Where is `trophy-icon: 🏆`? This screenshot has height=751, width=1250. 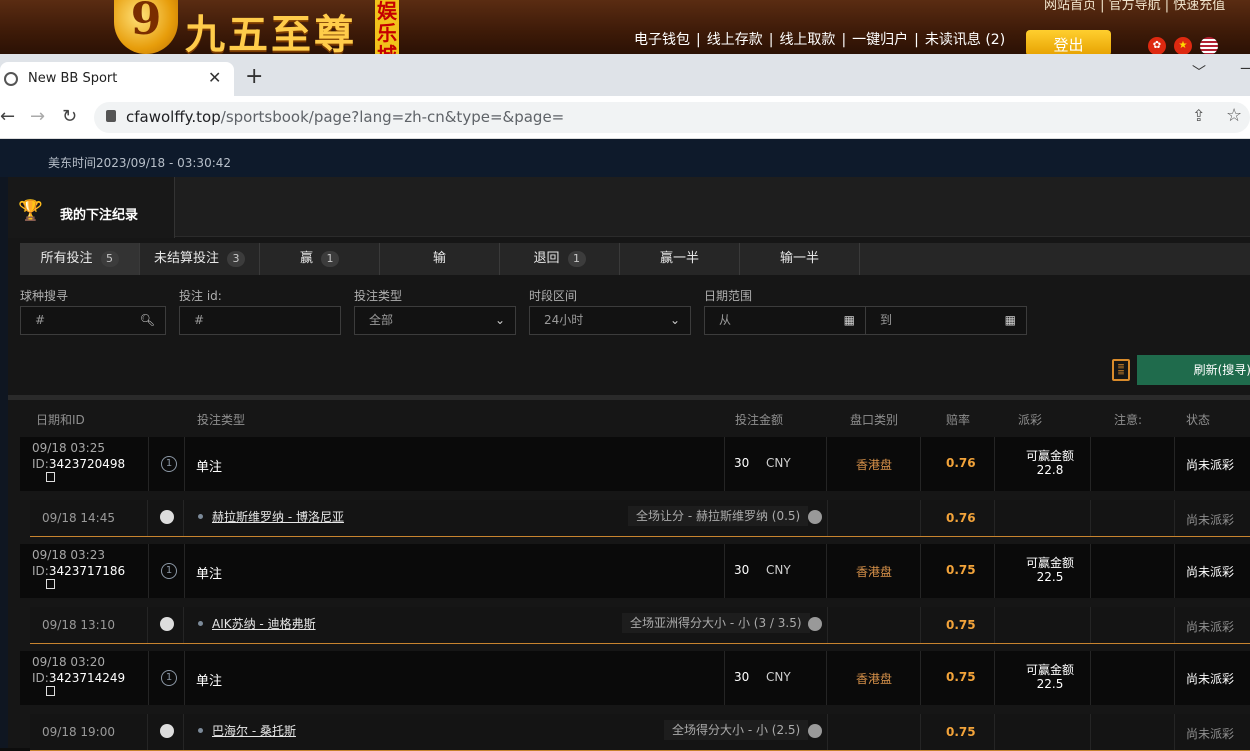
trophy-icon: 🏆 is located at coordinates (30, 210).